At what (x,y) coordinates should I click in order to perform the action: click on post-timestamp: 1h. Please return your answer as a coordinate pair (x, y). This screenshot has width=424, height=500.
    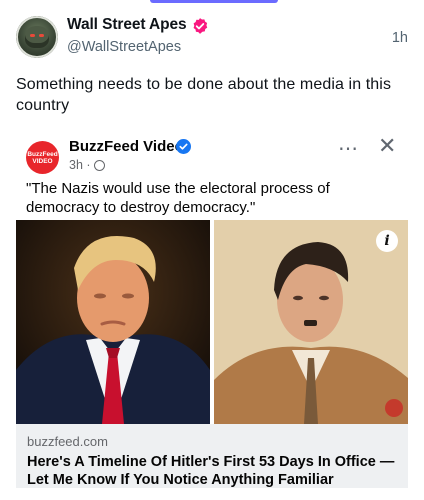
    Looking at the image, I should click on (400, 38).